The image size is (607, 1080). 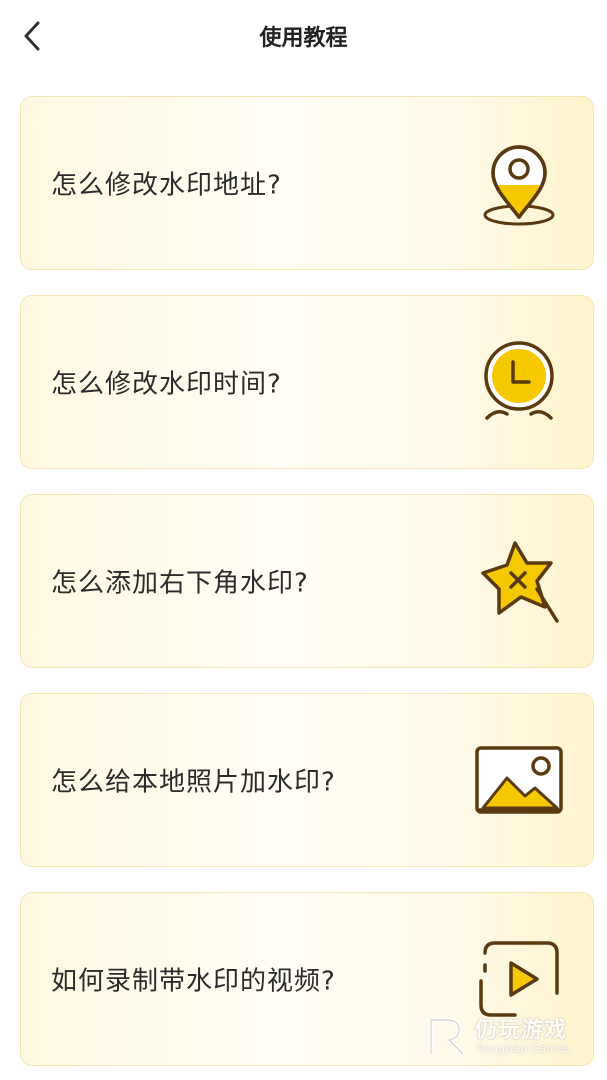 I want to click on watermark-overlay: 仍玩游戏 Rengwan Games, so click(x=505, y=1036).